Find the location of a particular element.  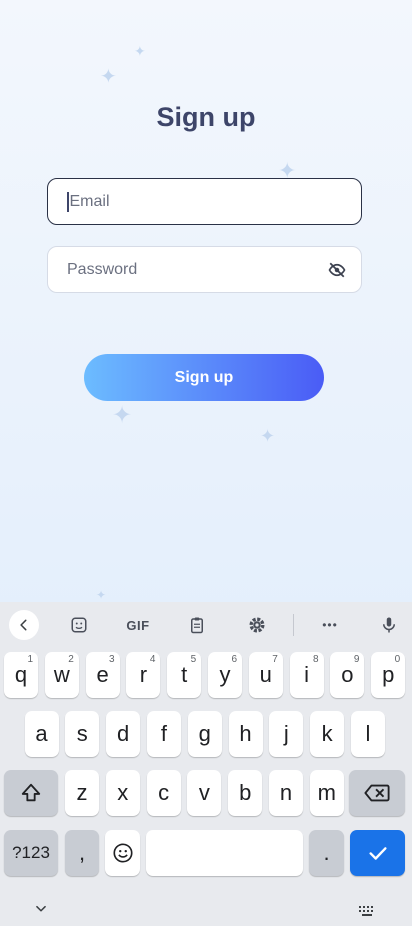

key-x: x is located at coordinates (122, 793).